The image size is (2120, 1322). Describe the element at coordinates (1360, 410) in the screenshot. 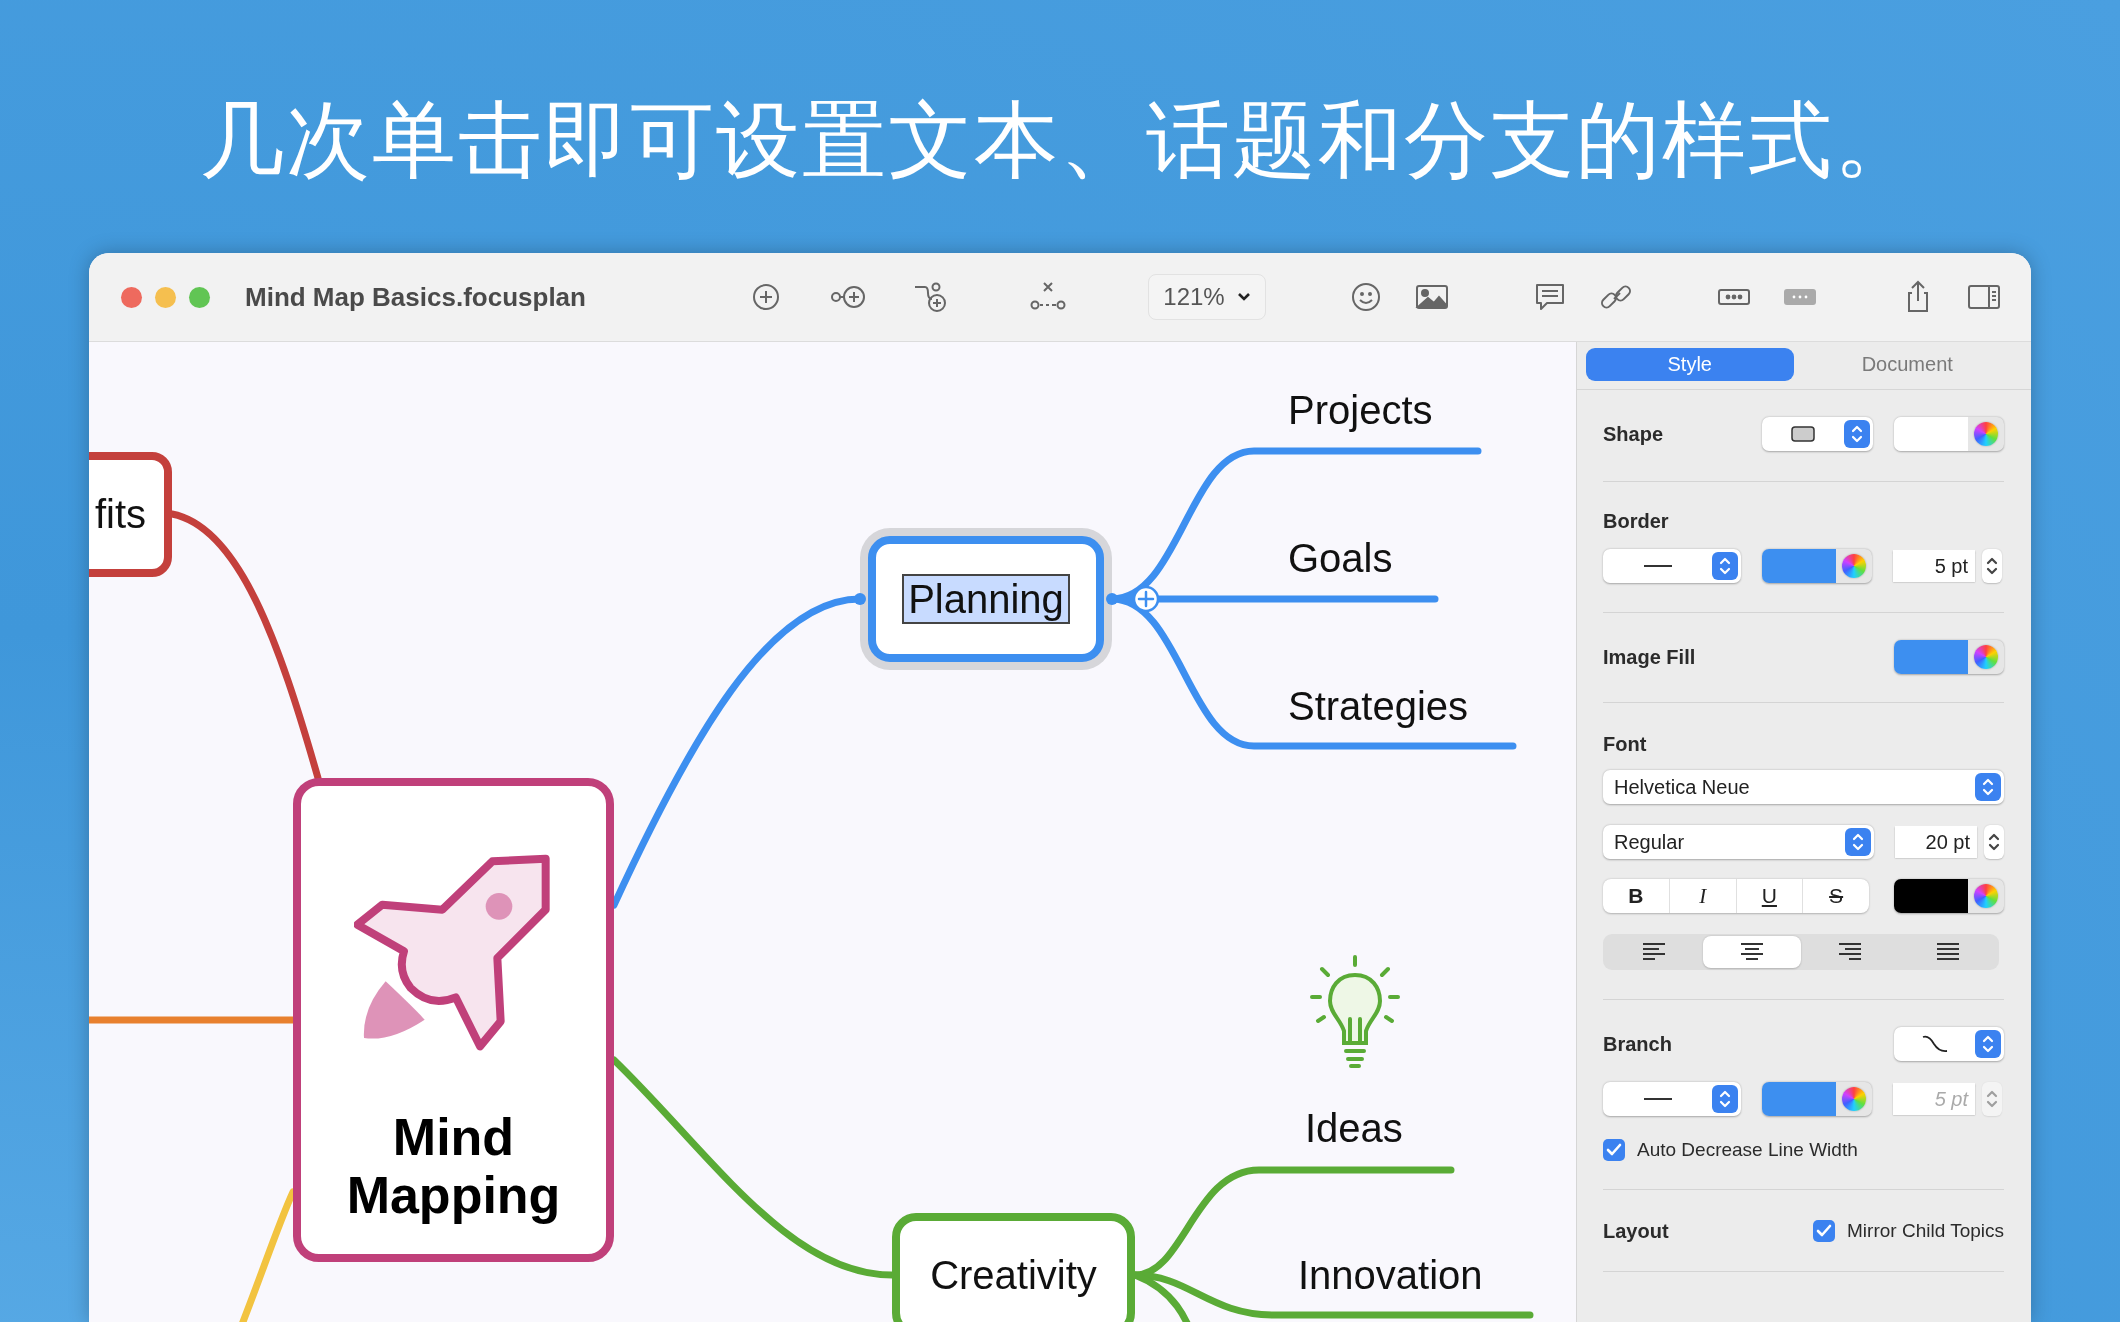

I see `subtopic-label: Projects` at that location.